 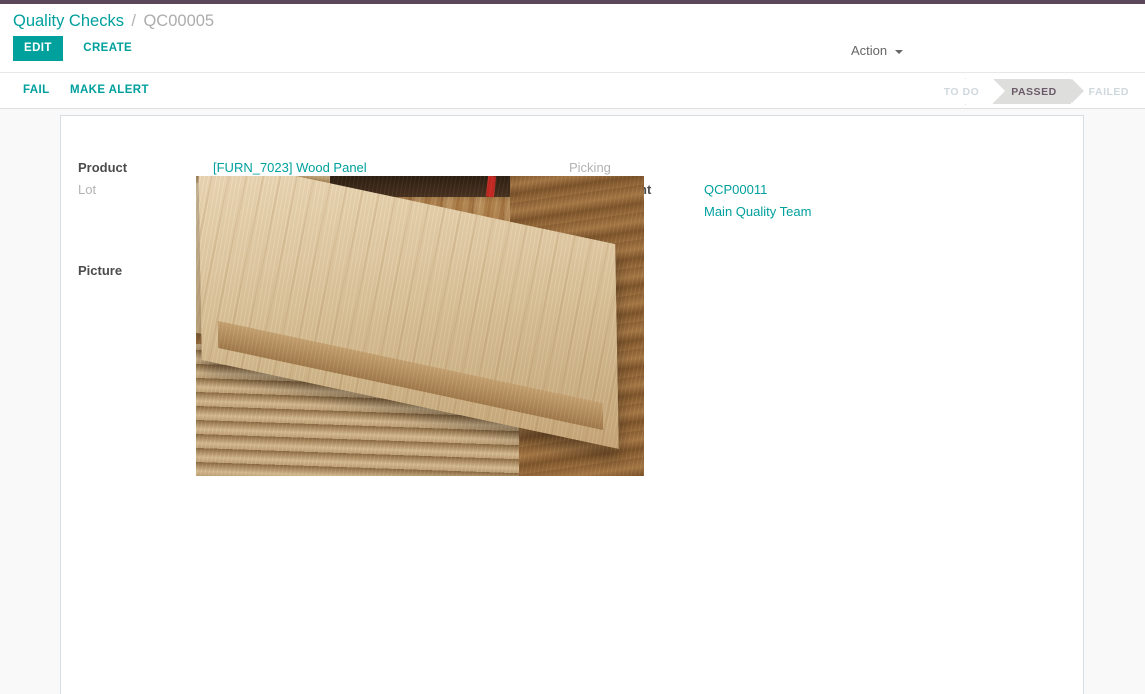 What do you see at coordinates (109, 90) in the screenshot?
I see `make-alert-button: MAKE ALERT` at bounding box center [109, 90].